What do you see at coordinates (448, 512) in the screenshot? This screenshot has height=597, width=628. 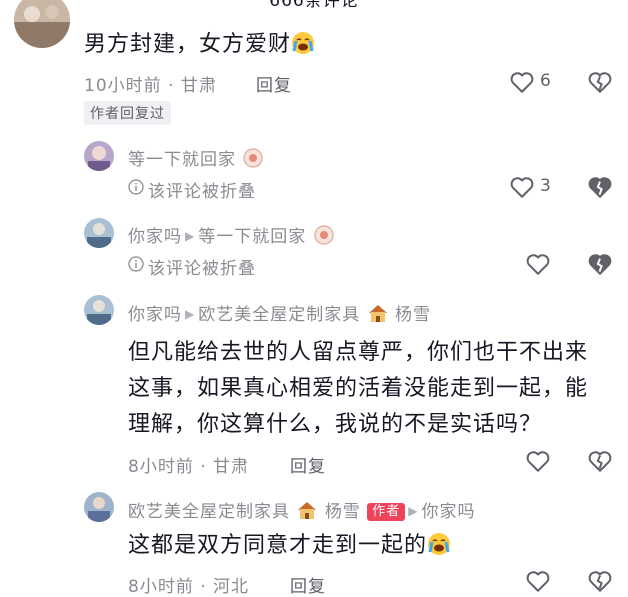 I see `reply-to-name: 你家吗` at bounding box center [448, 512].